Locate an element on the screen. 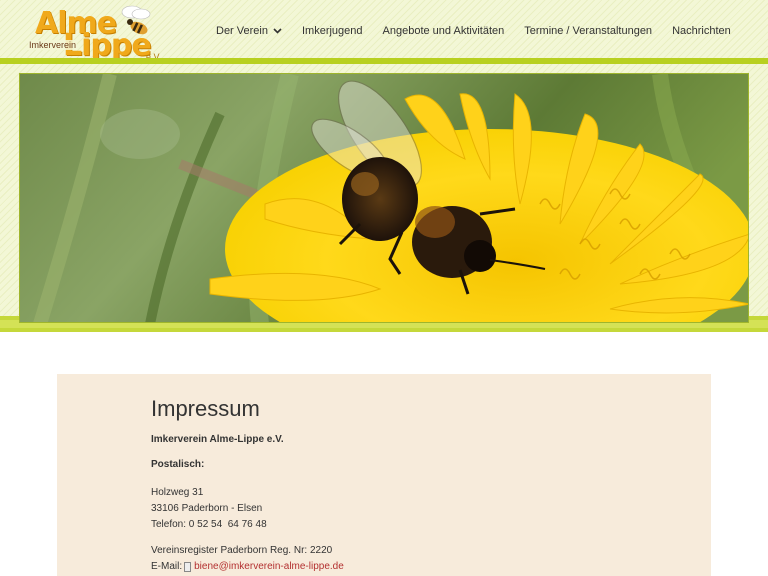  organization-name: Imkerverein Alme-Lippe e.V. is located at coordinates (217, 439).